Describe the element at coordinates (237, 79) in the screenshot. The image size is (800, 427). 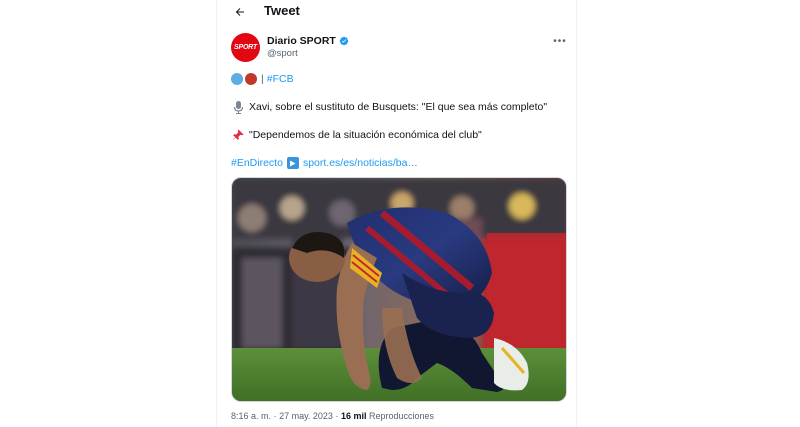
I see `blue-circle-icon` at that location.